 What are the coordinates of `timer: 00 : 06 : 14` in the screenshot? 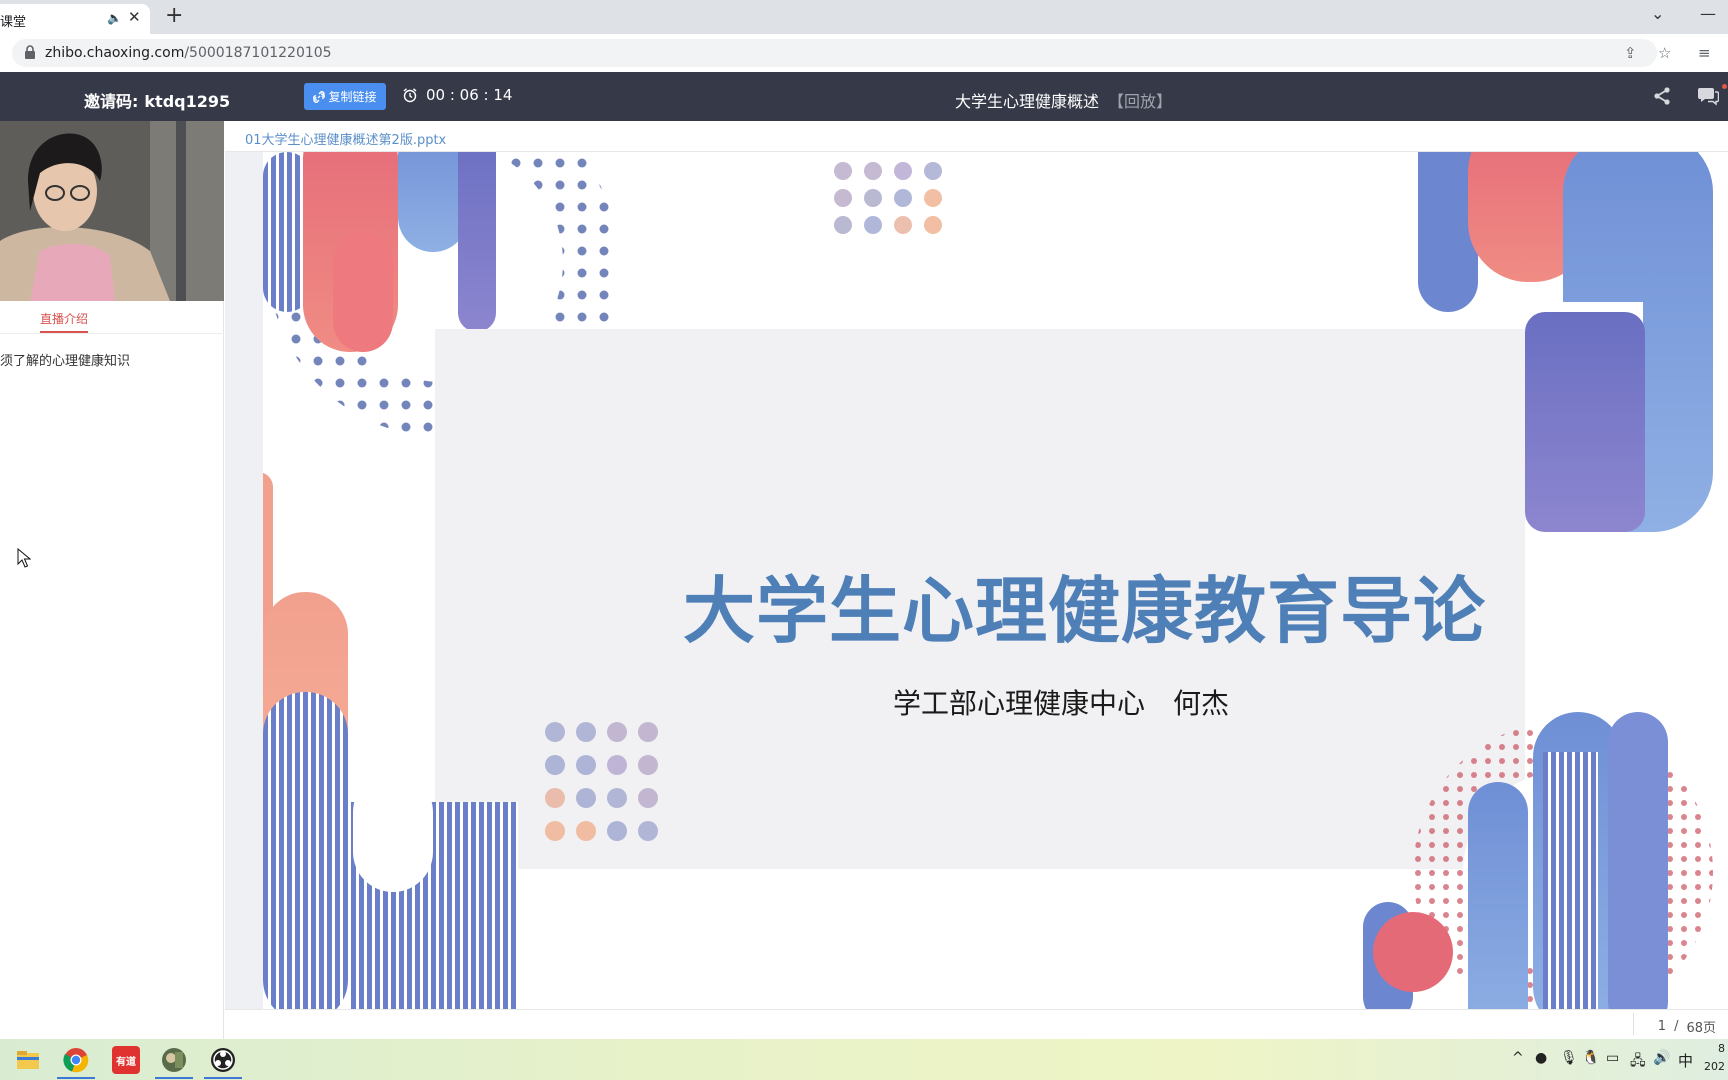 It's located at (457, 95).